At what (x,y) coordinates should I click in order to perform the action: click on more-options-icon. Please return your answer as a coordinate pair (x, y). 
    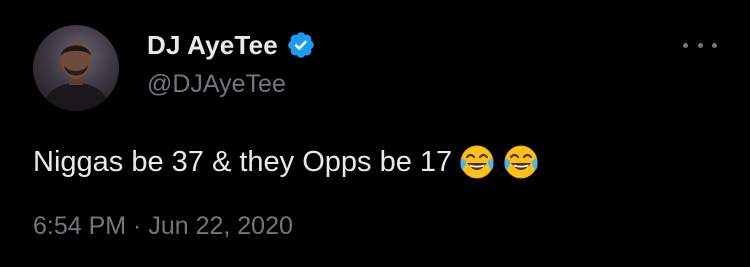
    Looking at the image, I should click on (700, 45).